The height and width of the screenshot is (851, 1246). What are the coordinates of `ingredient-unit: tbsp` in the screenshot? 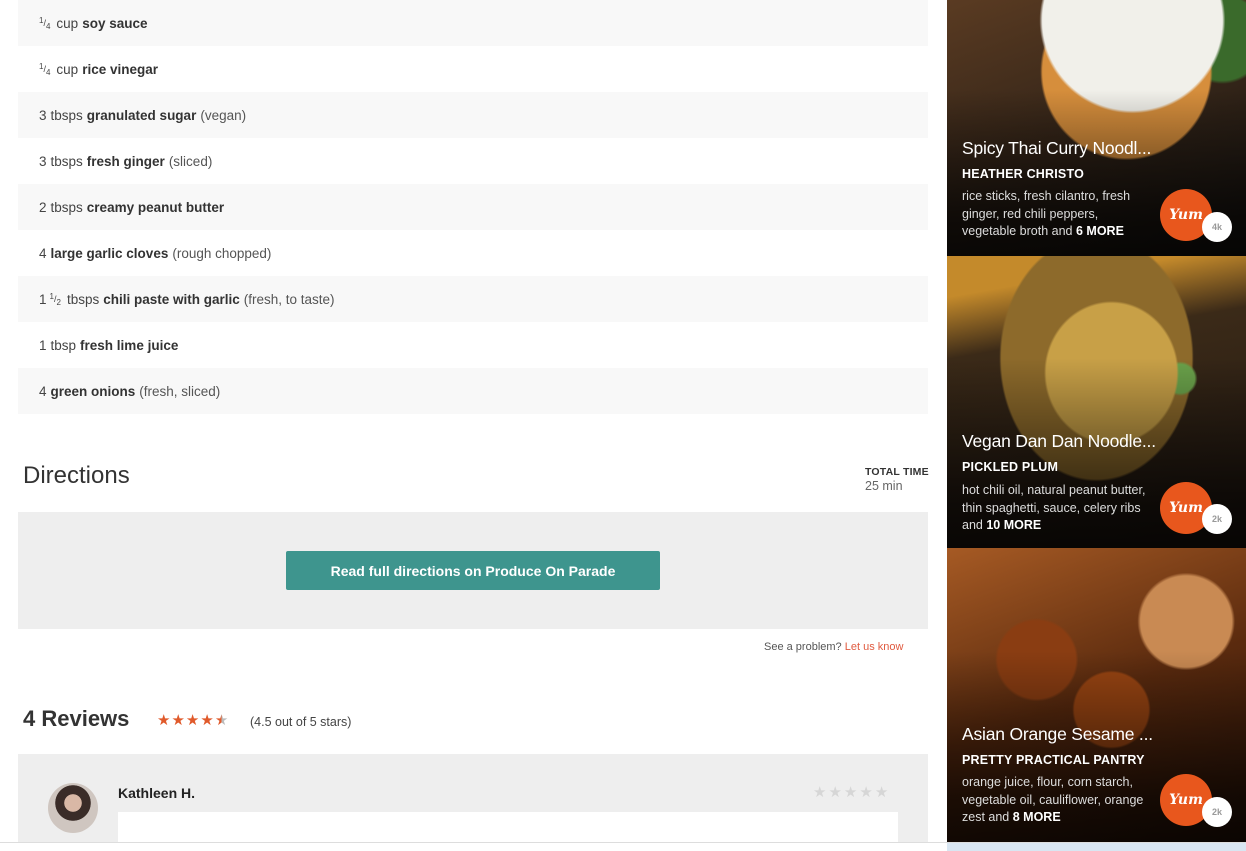 It's located at (63, 345).